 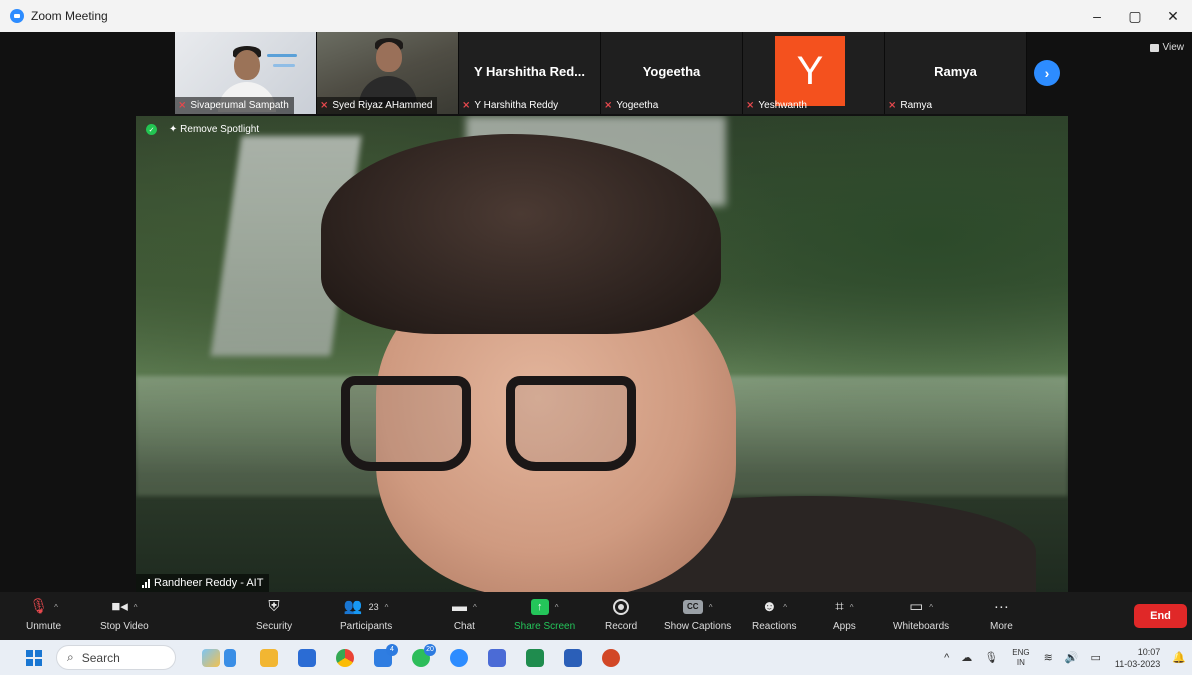 I want to click on chrome-icon, so click(x=345, y=658).